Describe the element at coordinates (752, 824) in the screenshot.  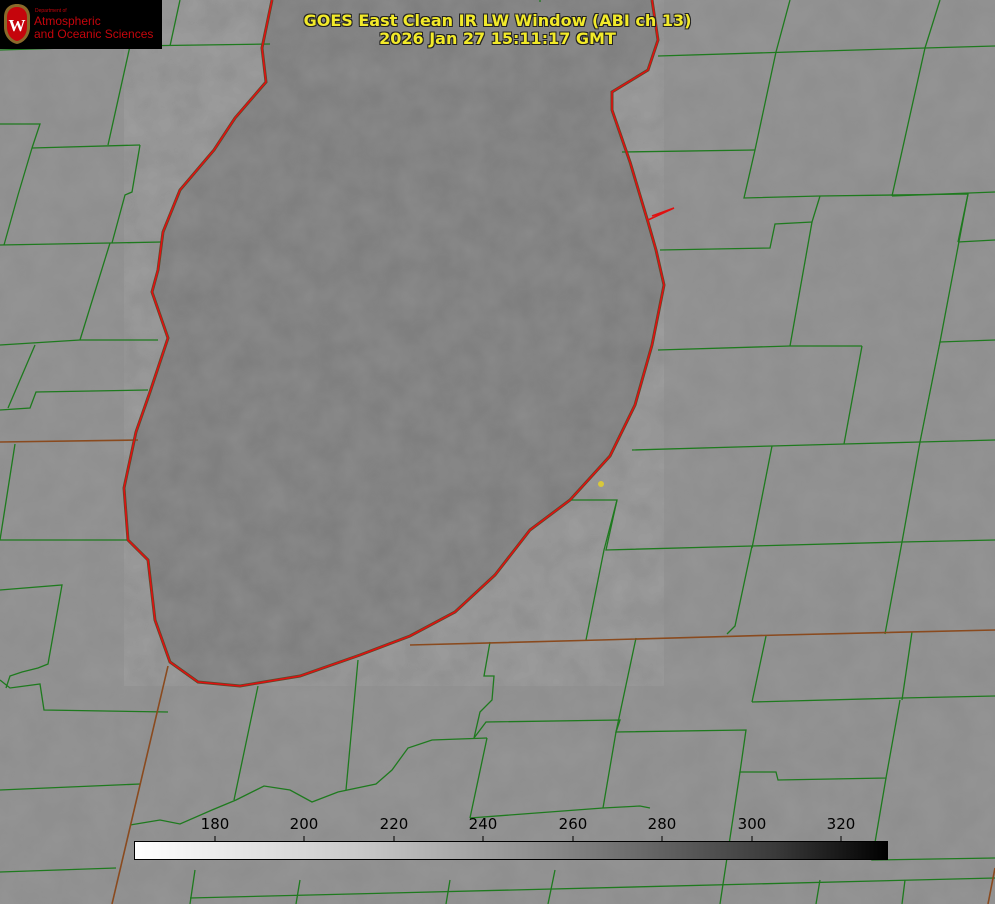
I see `colorbar-tick-label: 300` at that location.